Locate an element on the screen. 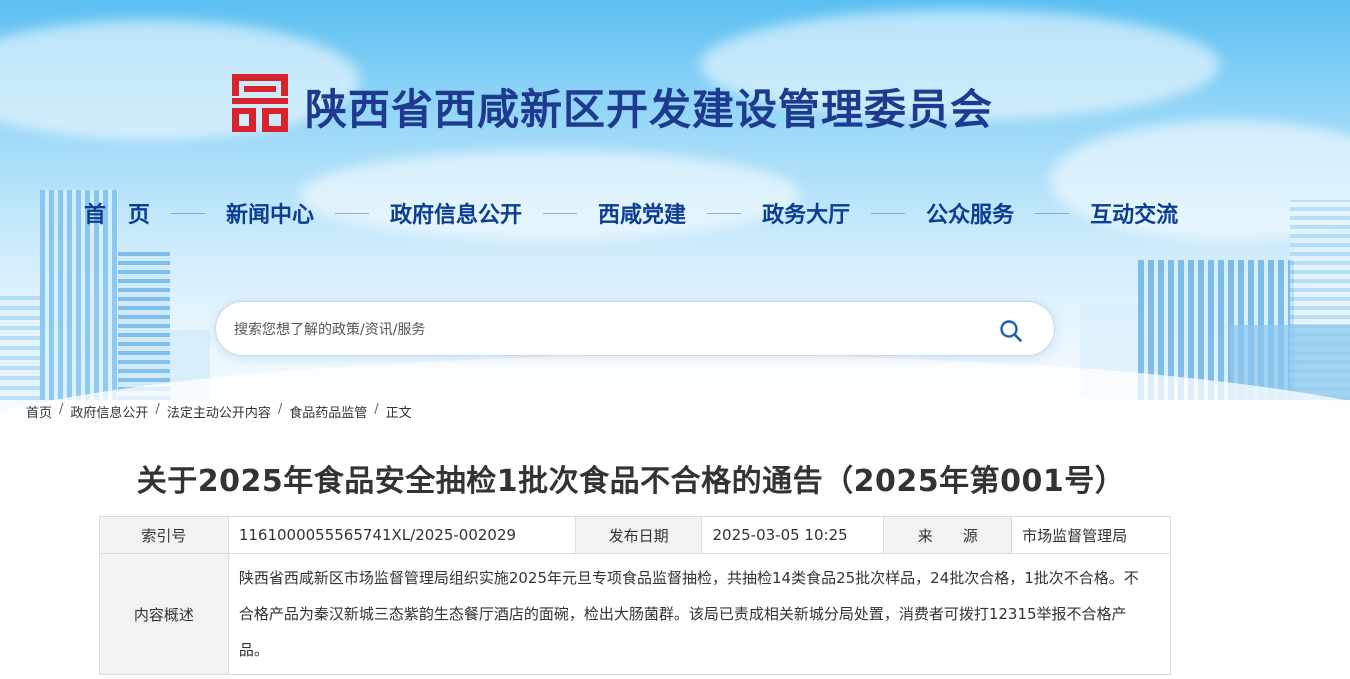 The width and height of the screenshot is (1350, 679). breadcrumb: 首页 / 政府信息公开 / 法定主动公开内容 / 食品药品监管 / 正文 is located at coordinates (219, 411).